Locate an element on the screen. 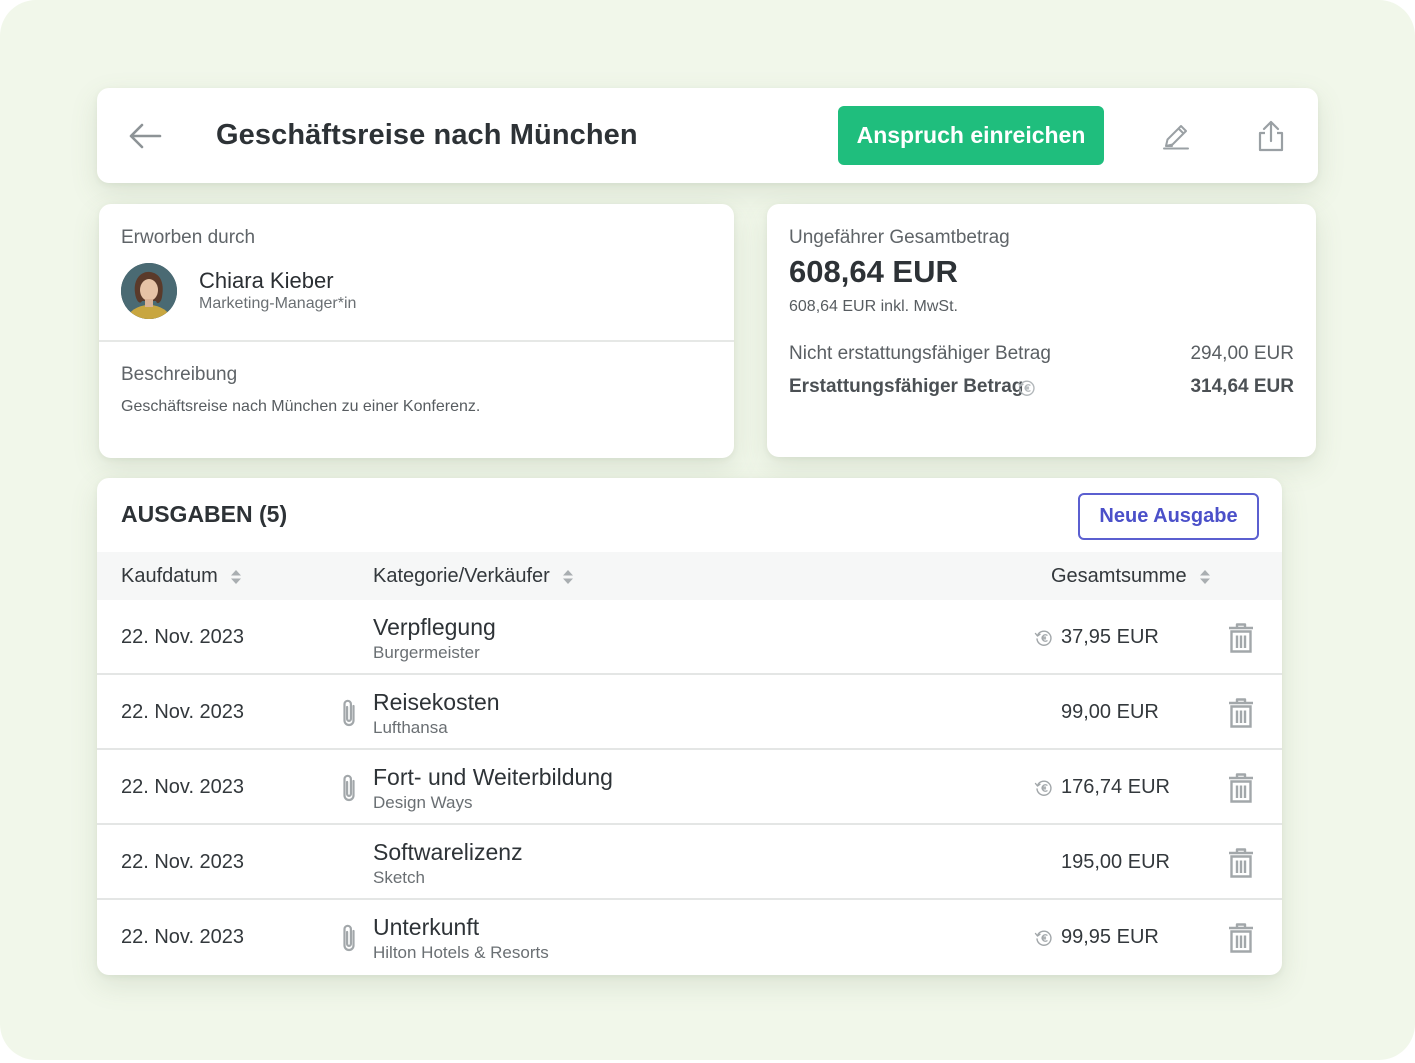 This screenshot has width=1415, height=1063. acquired-by-label: Erworben durch is located at coordinates (188, 237).